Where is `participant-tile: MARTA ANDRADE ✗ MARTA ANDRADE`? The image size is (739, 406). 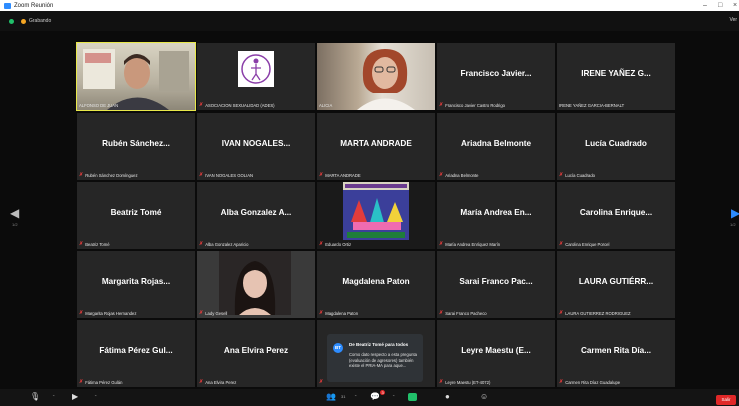
participant-tile: MARTA ANDRADE ✗ MARTA ANDRADE is located at coordinates (376, 146).